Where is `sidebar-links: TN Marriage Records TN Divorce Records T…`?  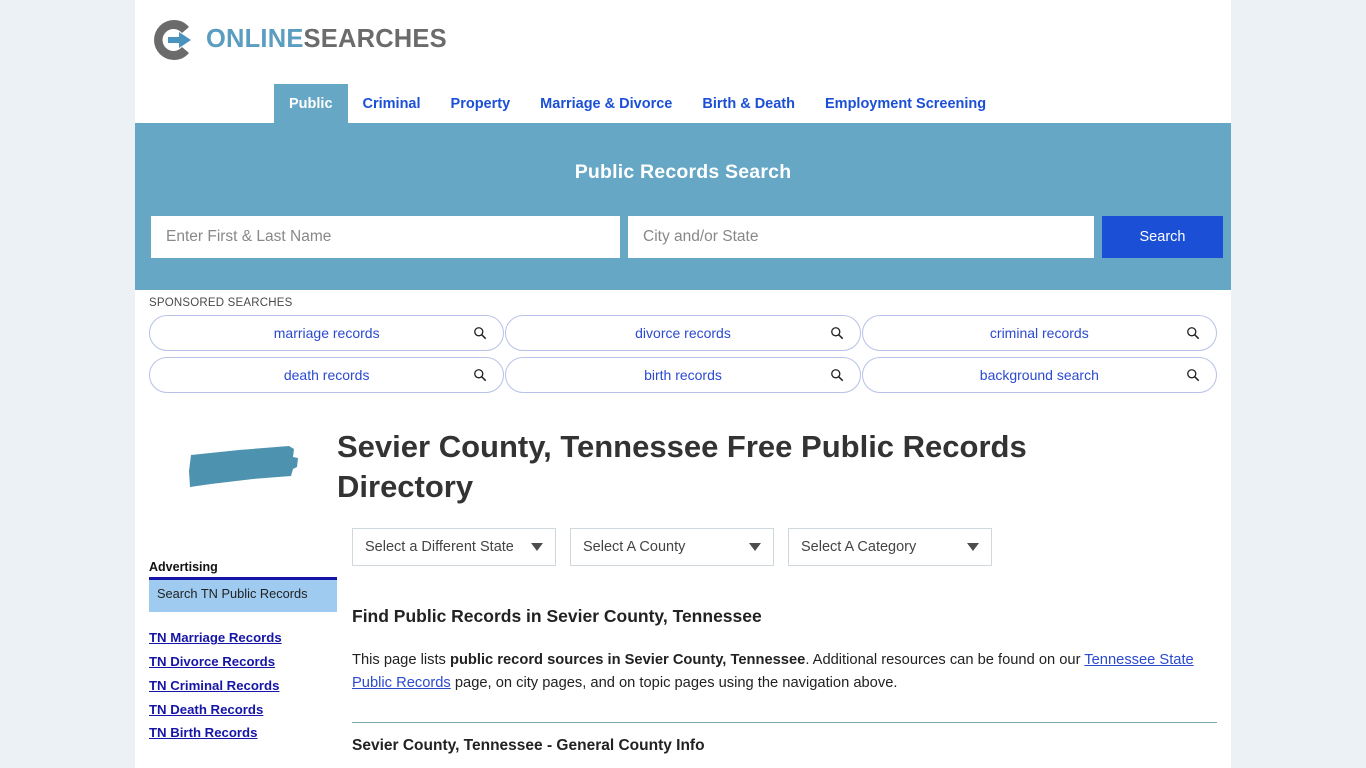
sidebar-links: TN Marriage Records TN Divorce Records T… is located at coordinates (243, 685).